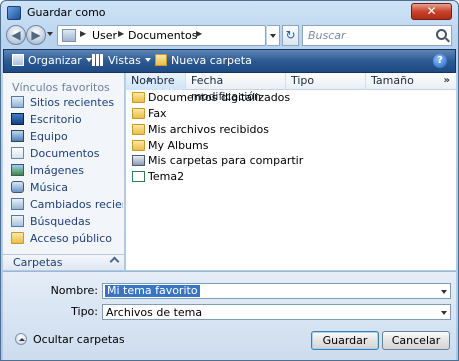 Image resolution: width=459 pixels, height=361 pixels. Describe the element at coordinates (431, 11) in the screenshot. I see `close-button: ✕` at that location.